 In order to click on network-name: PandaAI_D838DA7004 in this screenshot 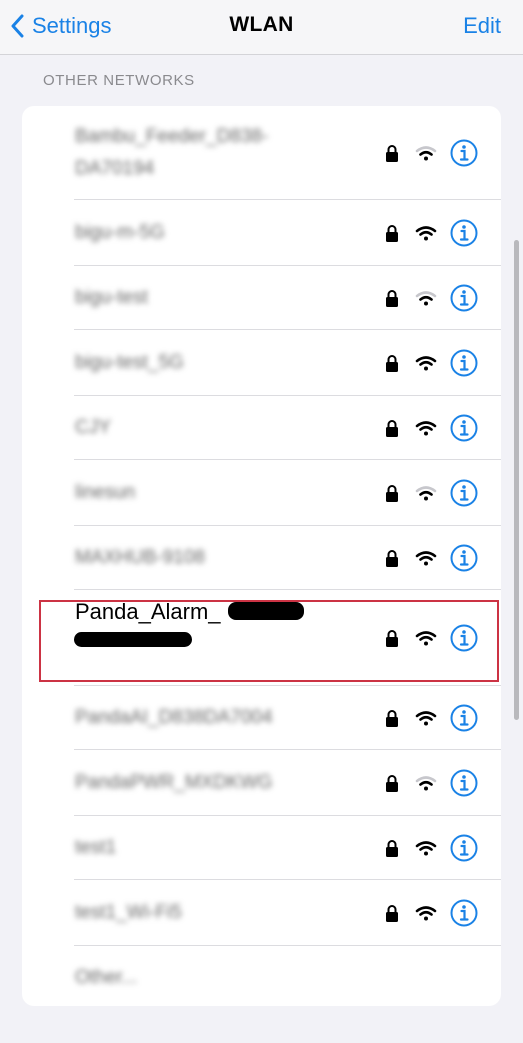, I will do `click(174, 717)`.